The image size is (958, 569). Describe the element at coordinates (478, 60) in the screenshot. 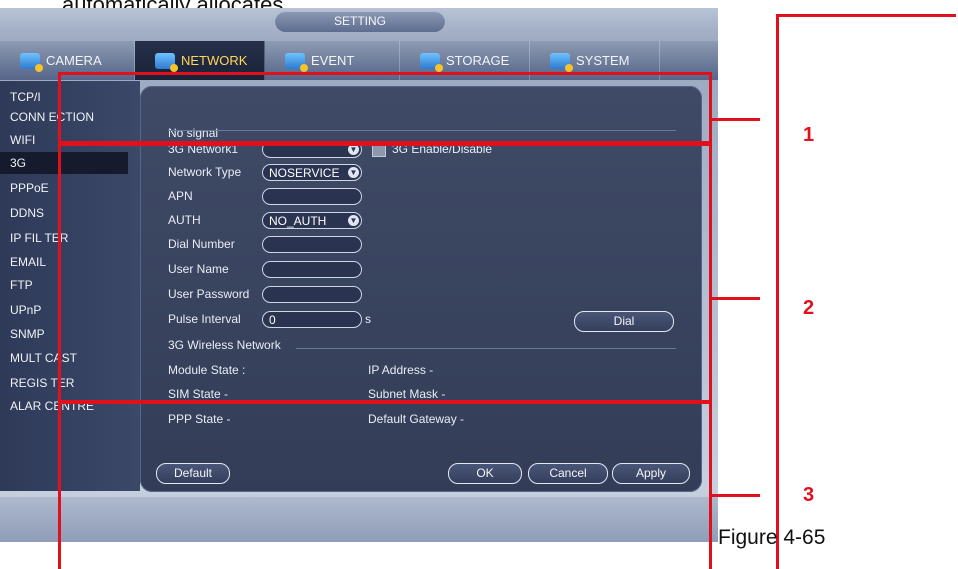

I see `tab-storage-label: STORAGE` at that location.